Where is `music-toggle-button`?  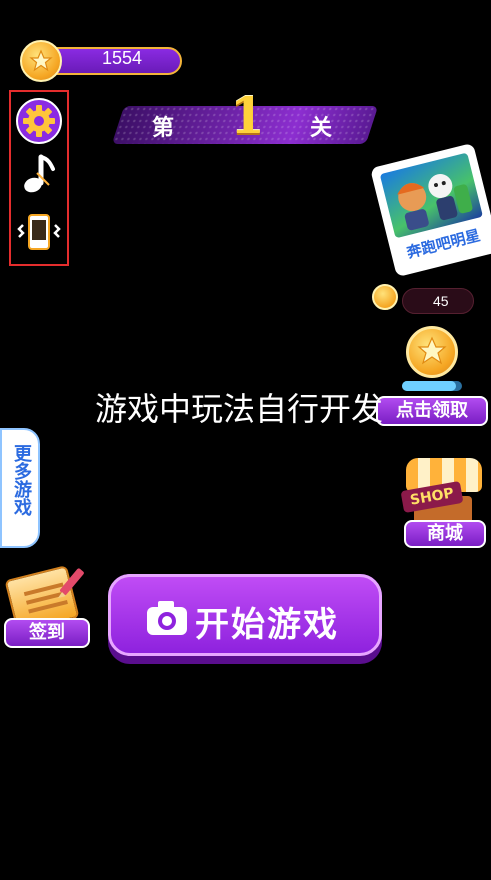 music-toggle-button is located at coordinates (39, 175).